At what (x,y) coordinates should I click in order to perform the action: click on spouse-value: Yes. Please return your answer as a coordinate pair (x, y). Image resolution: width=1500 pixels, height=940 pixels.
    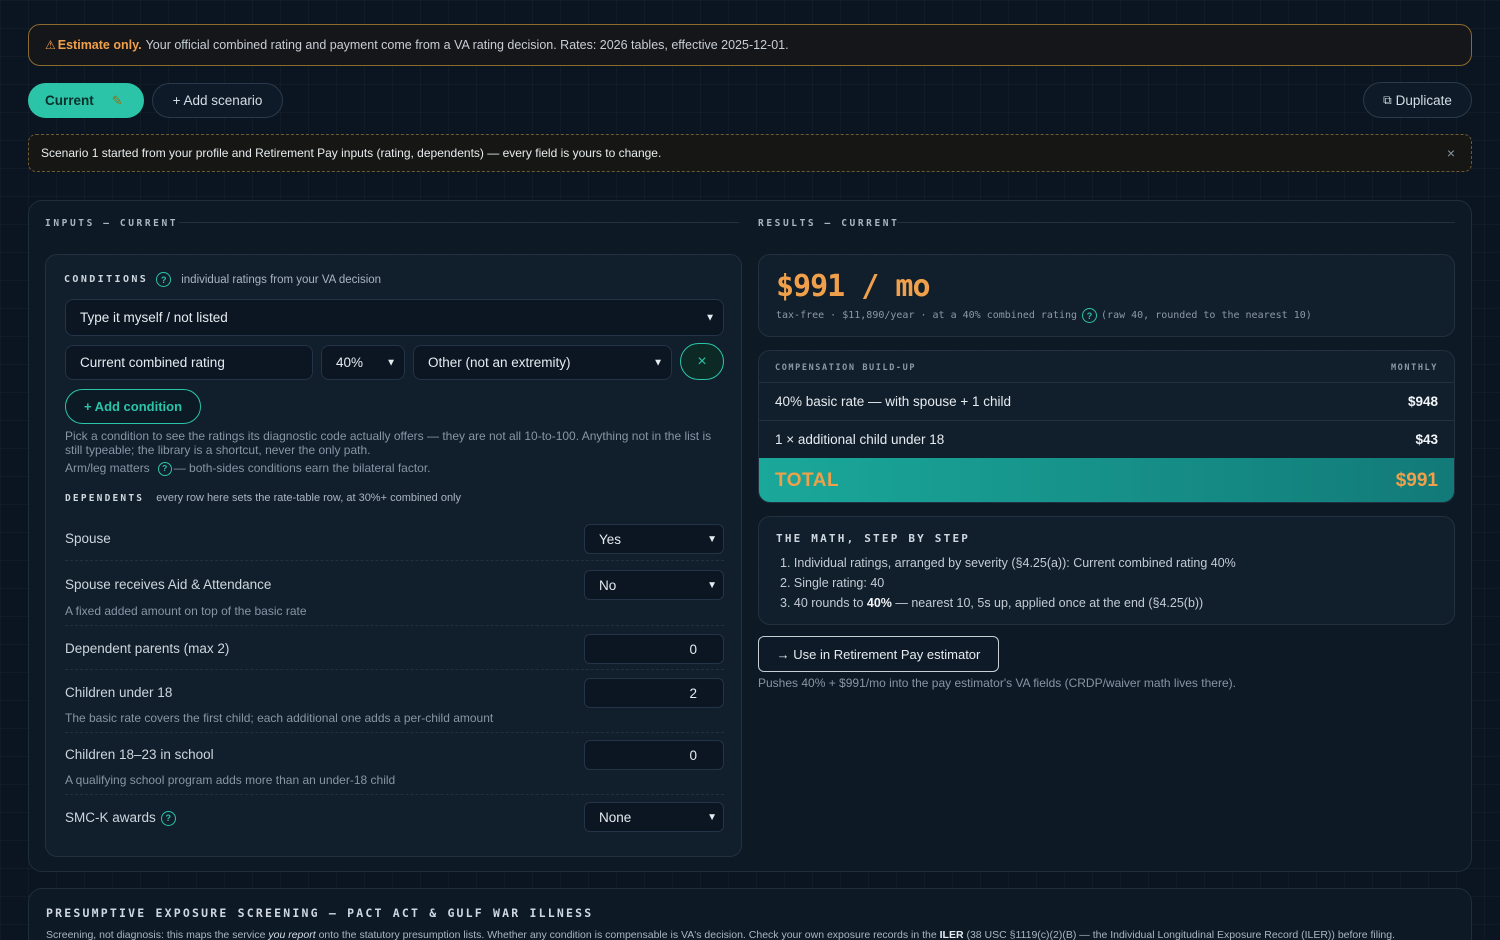
    Looking at the image, I should click on (610, 539).